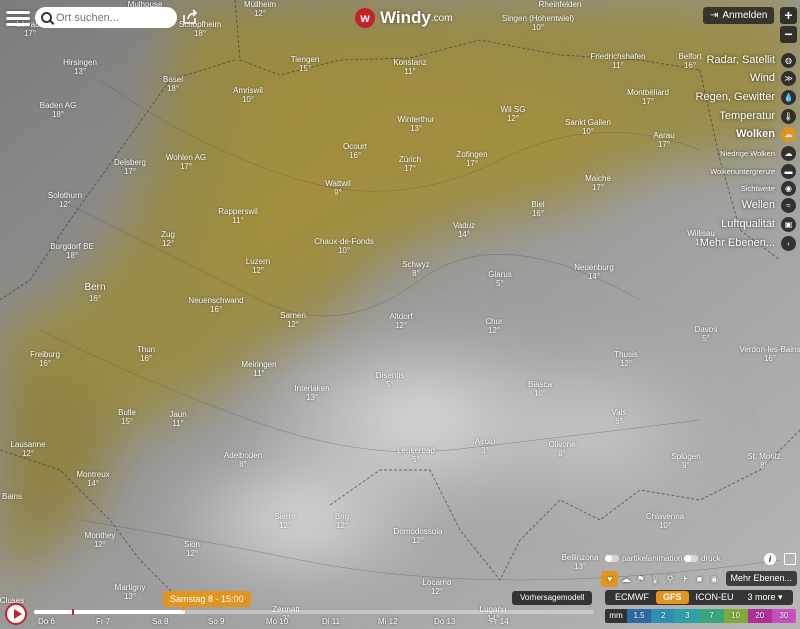 Image resolution: width=800 pixels, height=629 pixels. Describe the element at coordinates (485, 446) in the screenshot. I see `place-label: Airolo 3°` at that location.